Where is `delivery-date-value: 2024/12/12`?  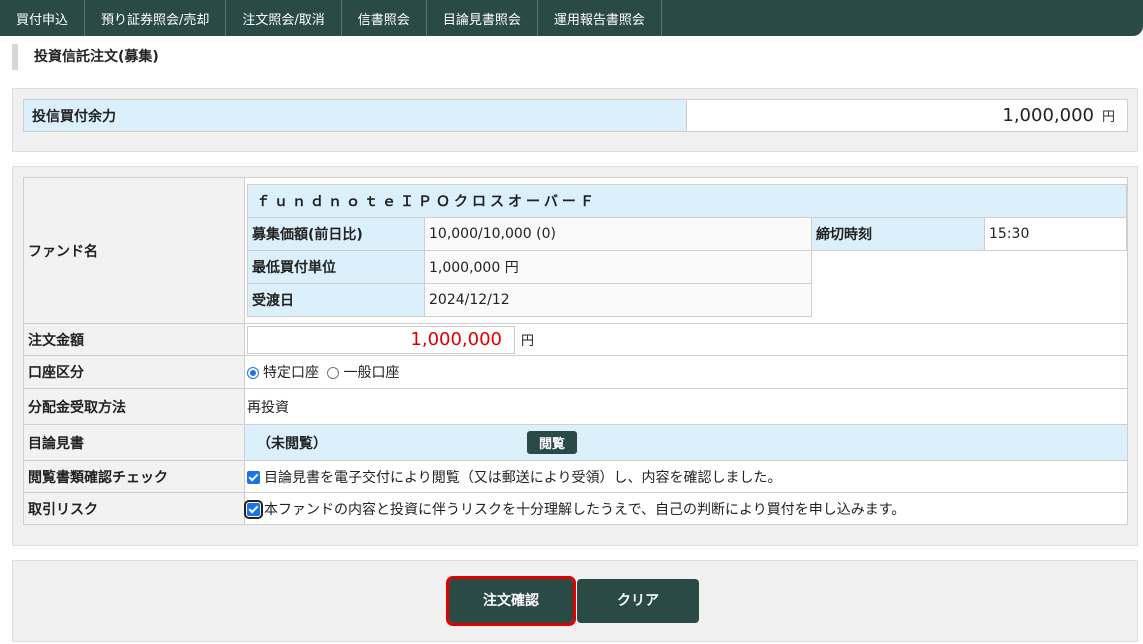 delivery-date-value: 2024/12/12 is located at coordinates (618, 300).